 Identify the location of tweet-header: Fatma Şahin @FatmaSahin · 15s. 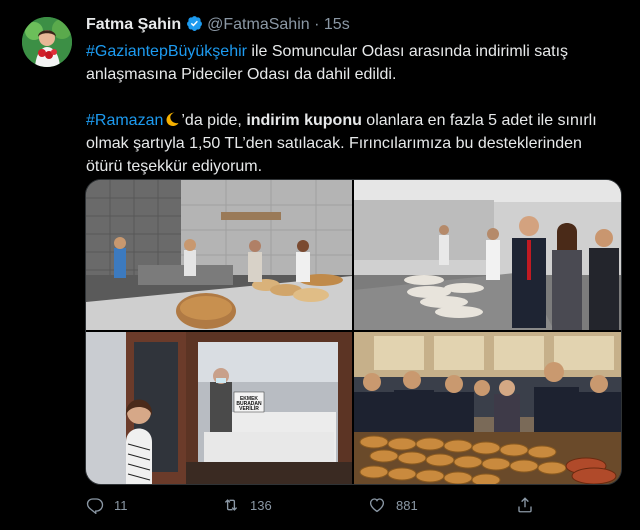
(218, 24).